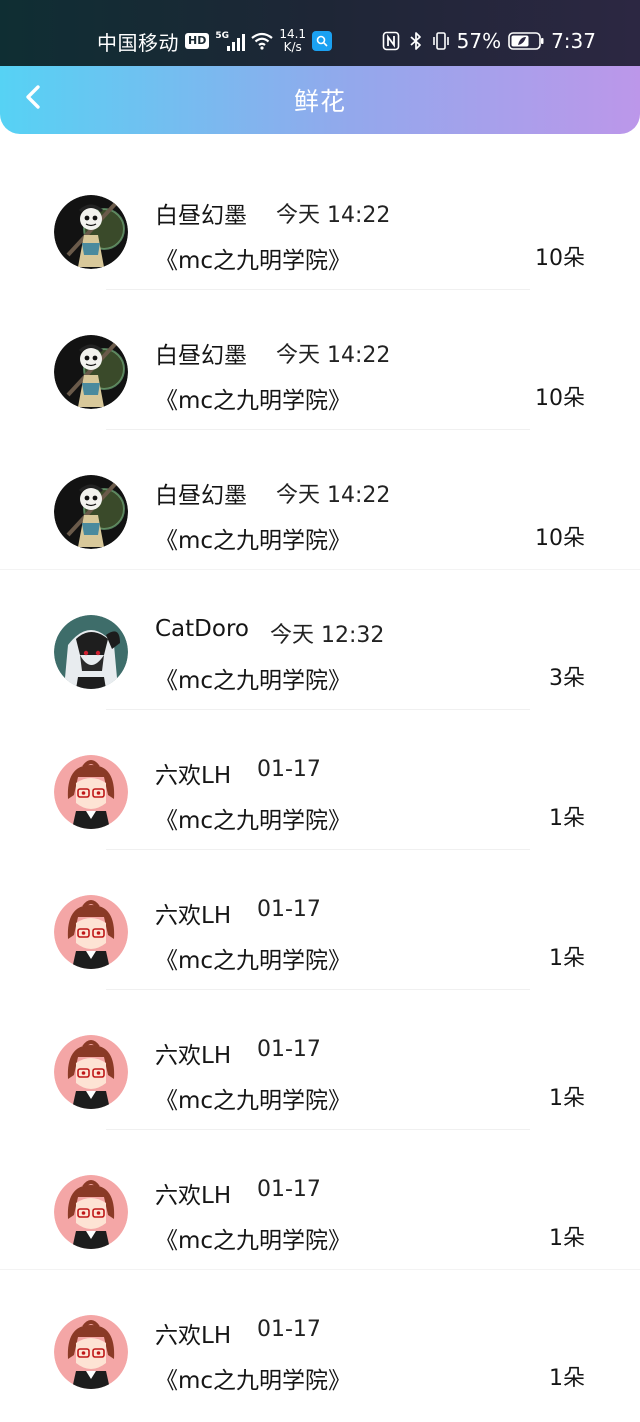  Describe the element at coordinates (573, 41) in the screenshot. I see `clock: 7:37` at that location.